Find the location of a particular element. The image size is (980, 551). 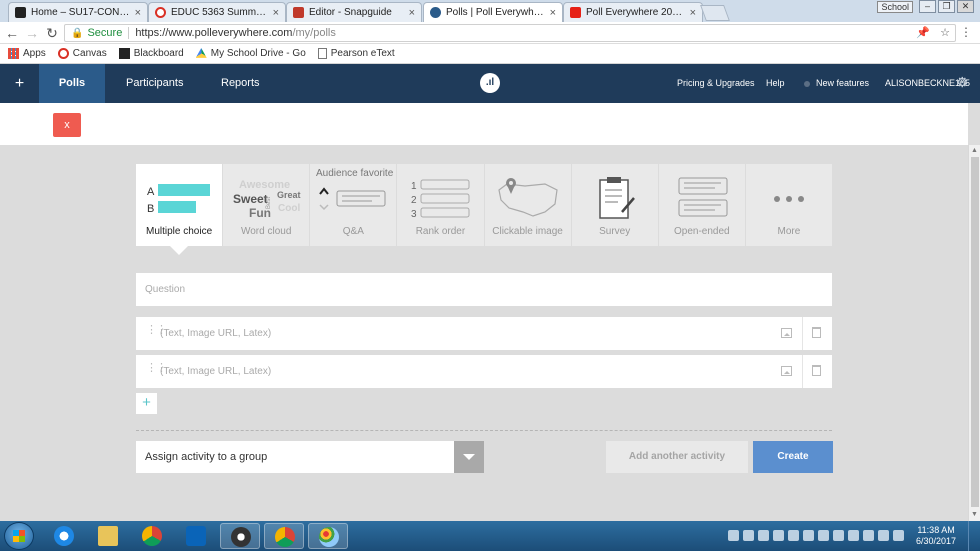

taskbar-chrome-active is located at coordinates (284, 536).